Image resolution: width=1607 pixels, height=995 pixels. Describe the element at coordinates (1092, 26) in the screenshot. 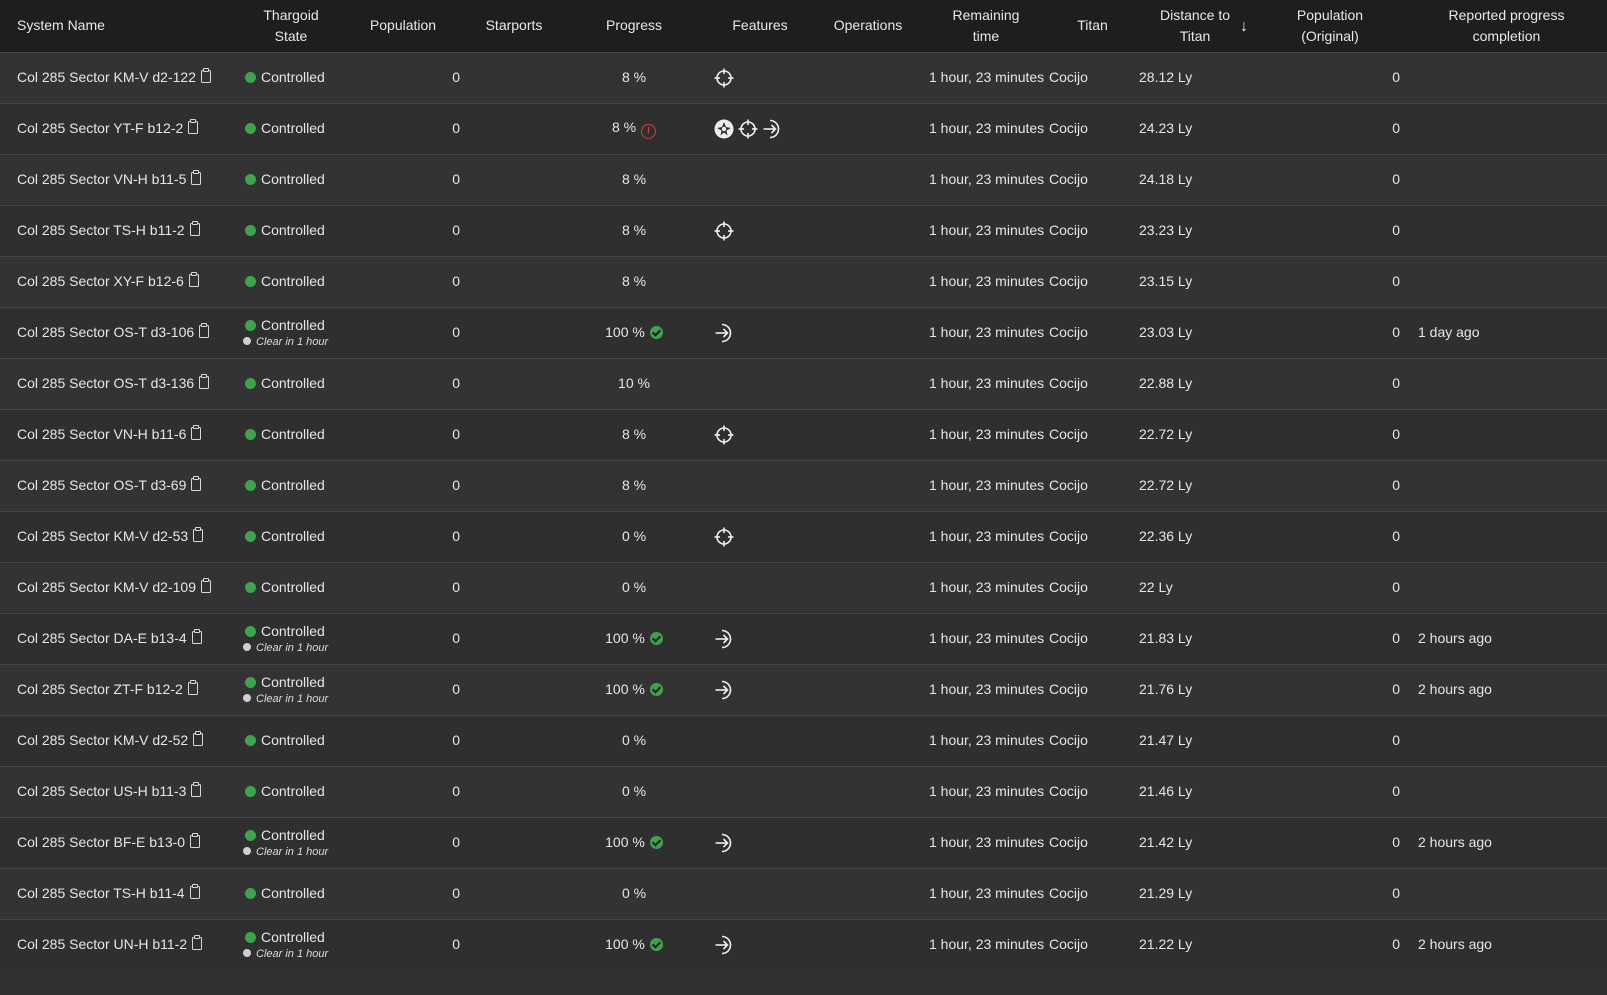

I see `header-titan: Titan` at that location.